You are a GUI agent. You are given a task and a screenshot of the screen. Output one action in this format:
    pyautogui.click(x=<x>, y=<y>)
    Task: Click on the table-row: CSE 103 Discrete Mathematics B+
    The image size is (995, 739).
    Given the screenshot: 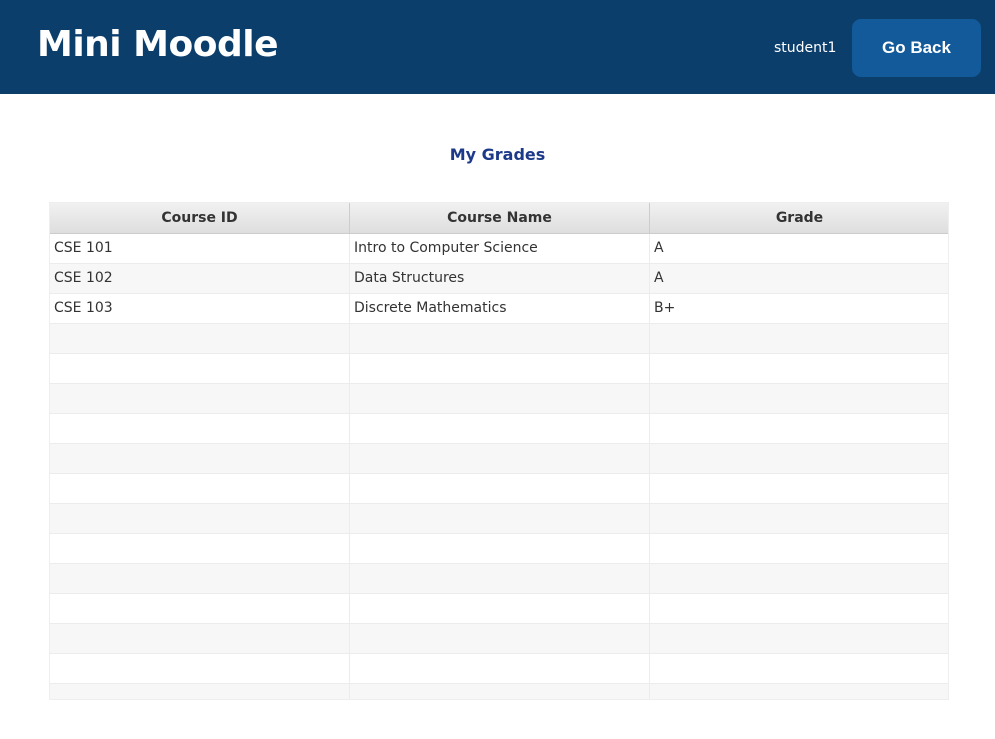 What is the action you would take?
    pyautogui.click(x=499, y=309)
    